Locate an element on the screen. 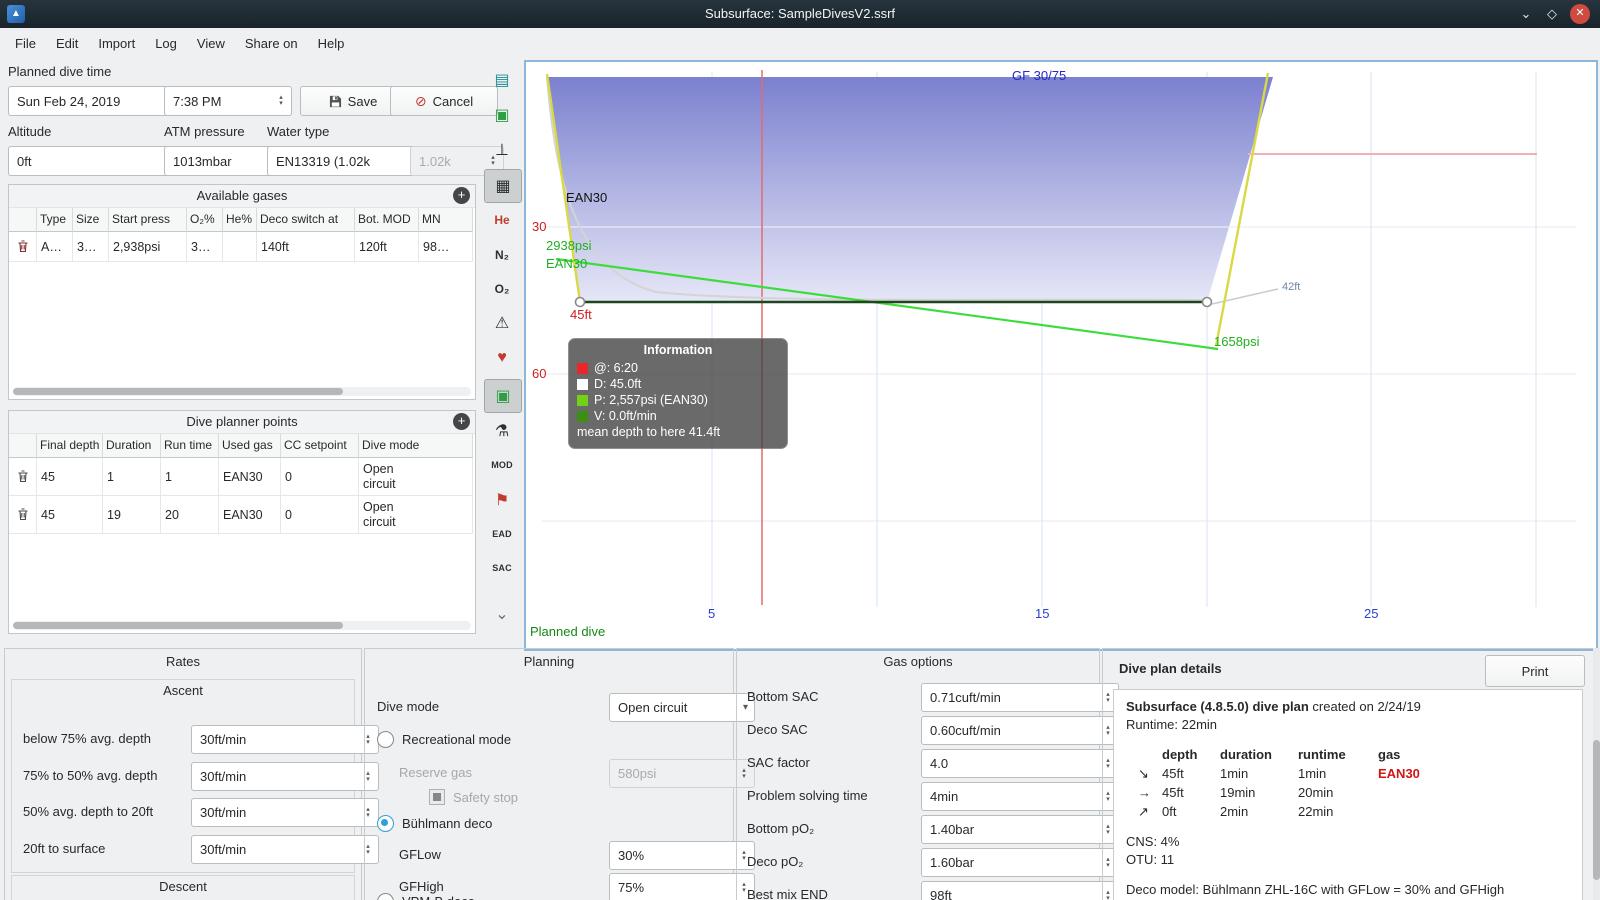 The image size is (1600, 900). close-button: ✕ is located at coordinates (1580, 14).